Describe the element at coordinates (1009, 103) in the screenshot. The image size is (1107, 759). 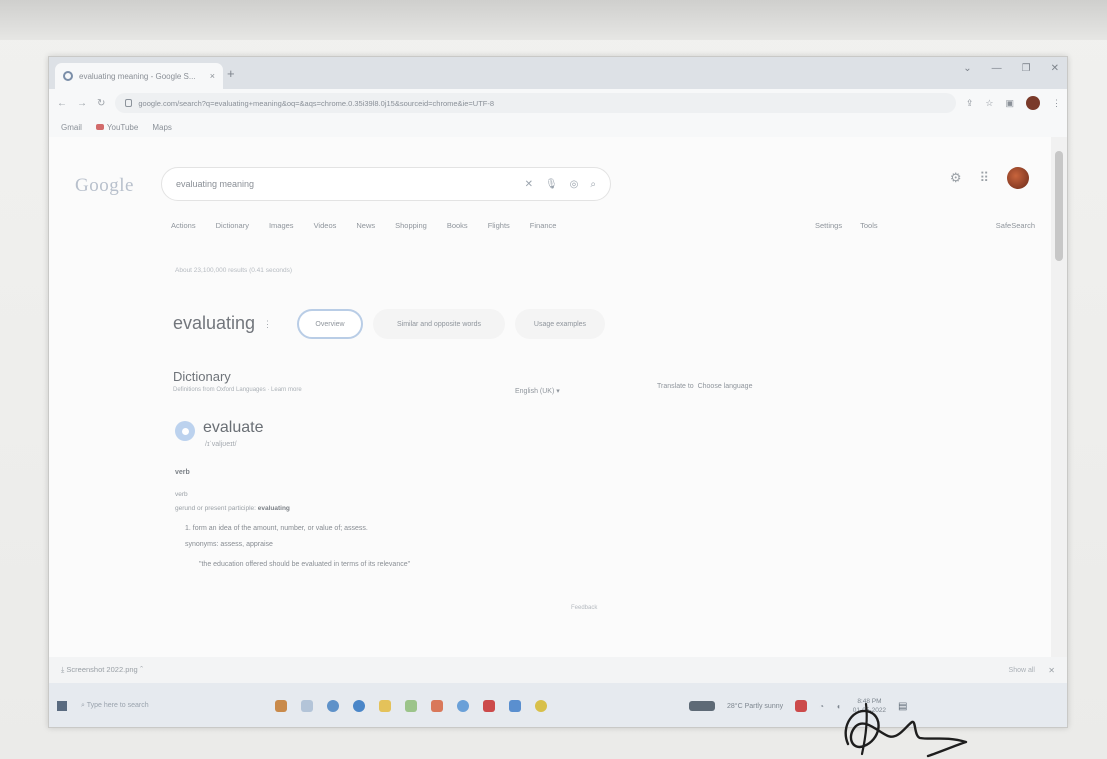
I see `extensions-icon: ▣` at that location.